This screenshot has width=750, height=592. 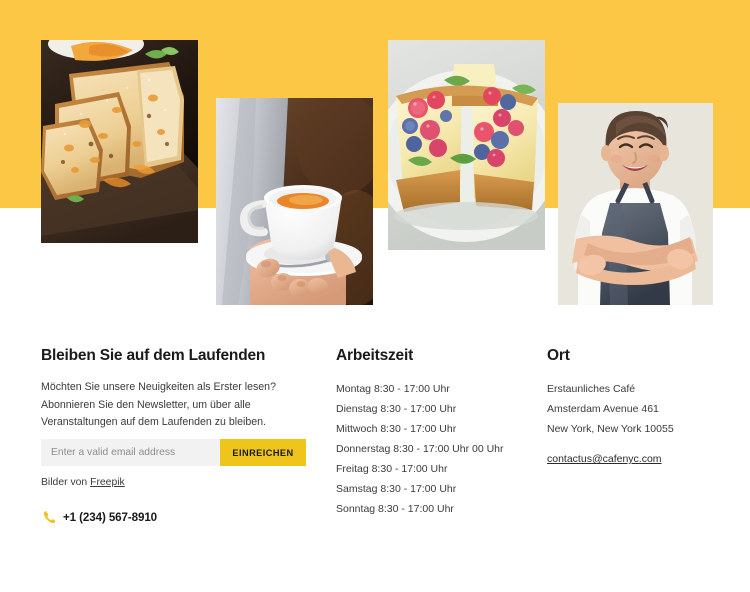 I want to click on newsletter-form: EINREICHEN, so click(x=173, y=452).